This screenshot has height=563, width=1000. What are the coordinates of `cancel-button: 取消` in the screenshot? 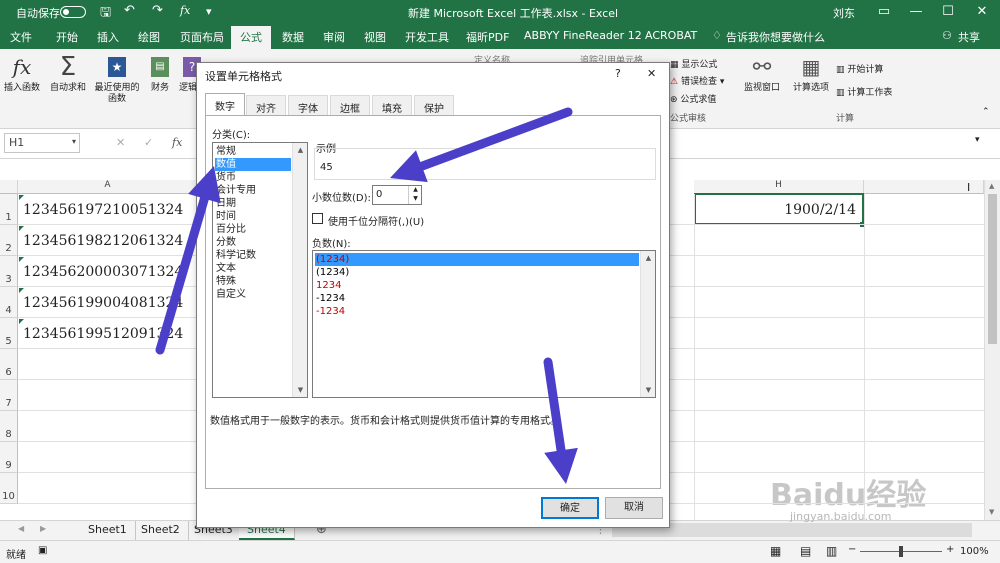 It's located at (634, 508).